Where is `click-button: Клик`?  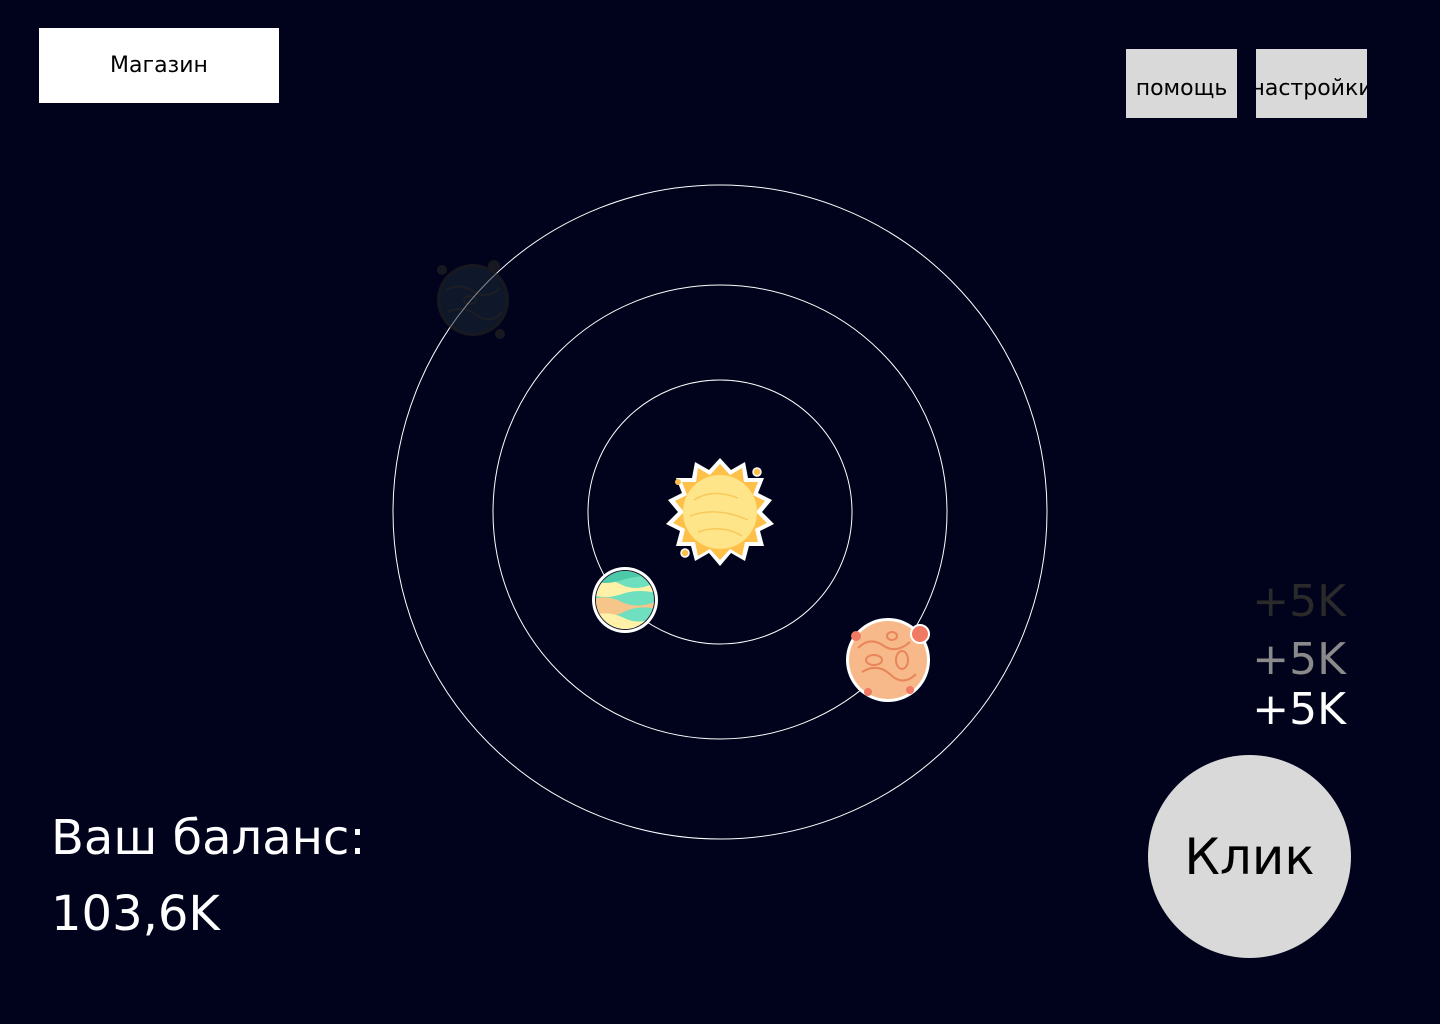
click-button: Клик is located at coordinates (1249, 856).